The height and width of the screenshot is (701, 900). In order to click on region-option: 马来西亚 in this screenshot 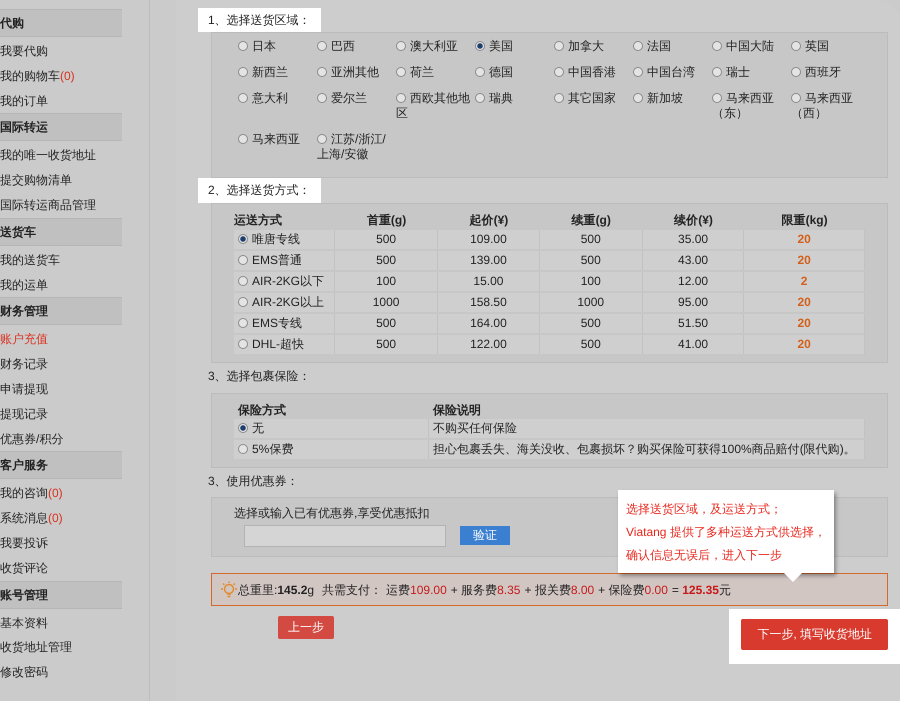, I will do `click(277, 153)`.